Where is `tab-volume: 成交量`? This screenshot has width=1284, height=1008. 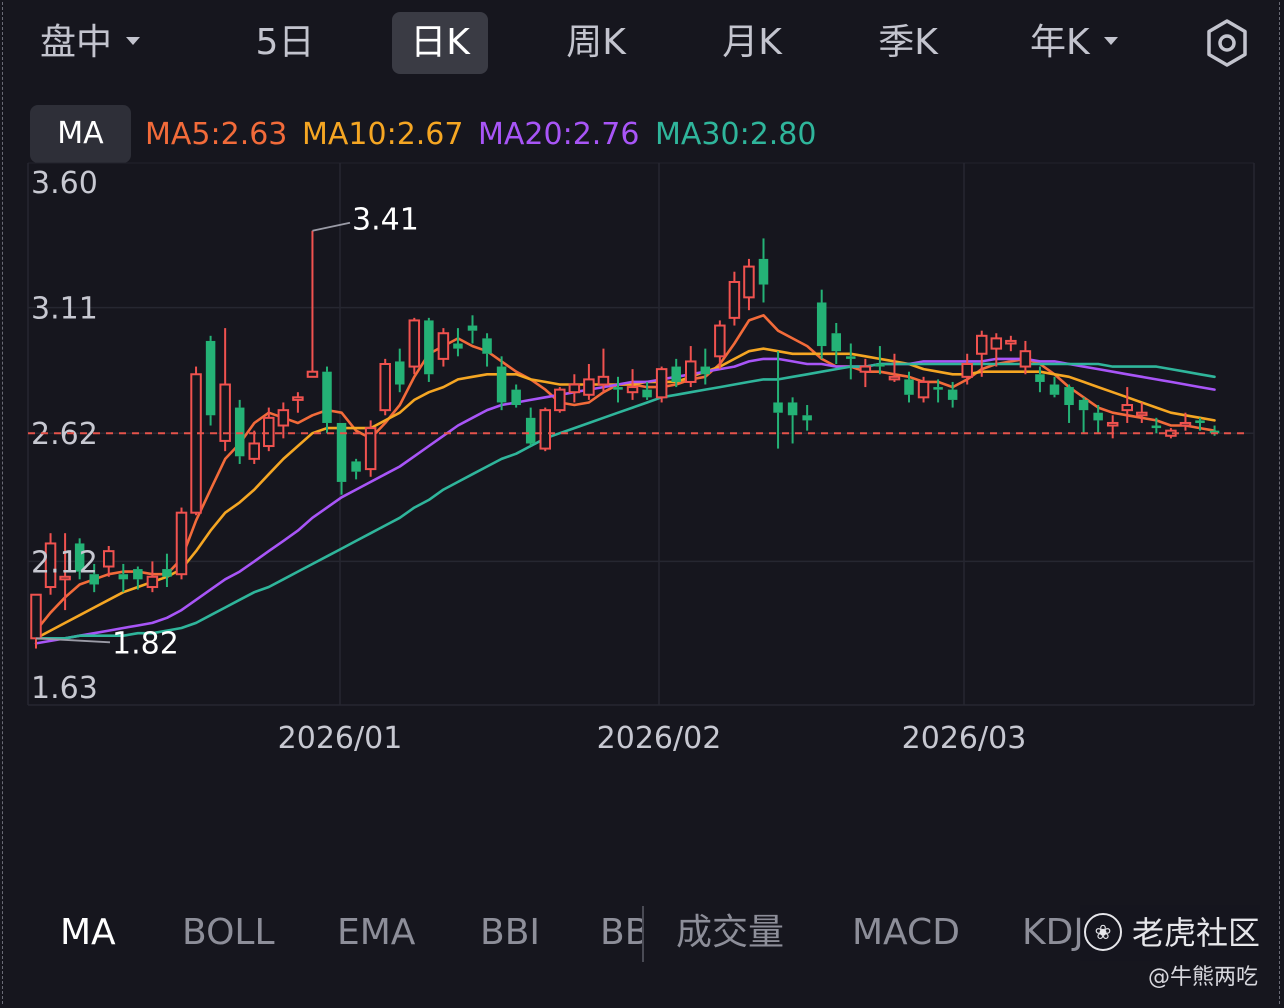 tab-volume: 成交量 is located at coordinates (730, 933).